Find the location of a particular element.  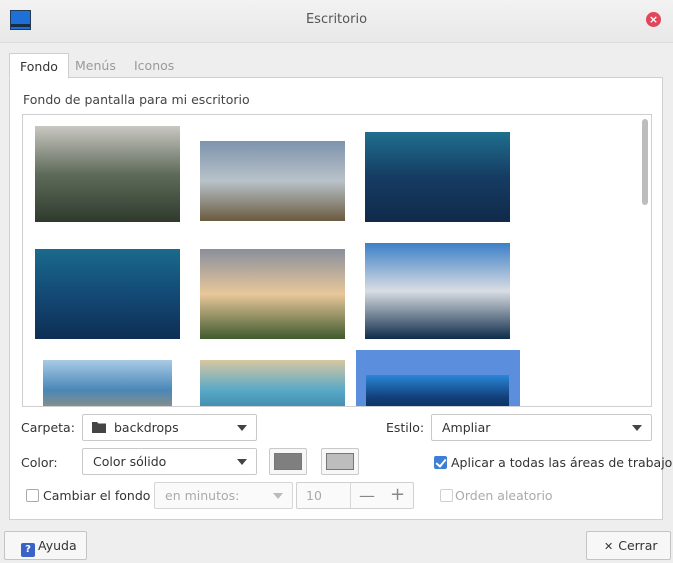

tab-menus: Menús is located at coordinates (95, 65).